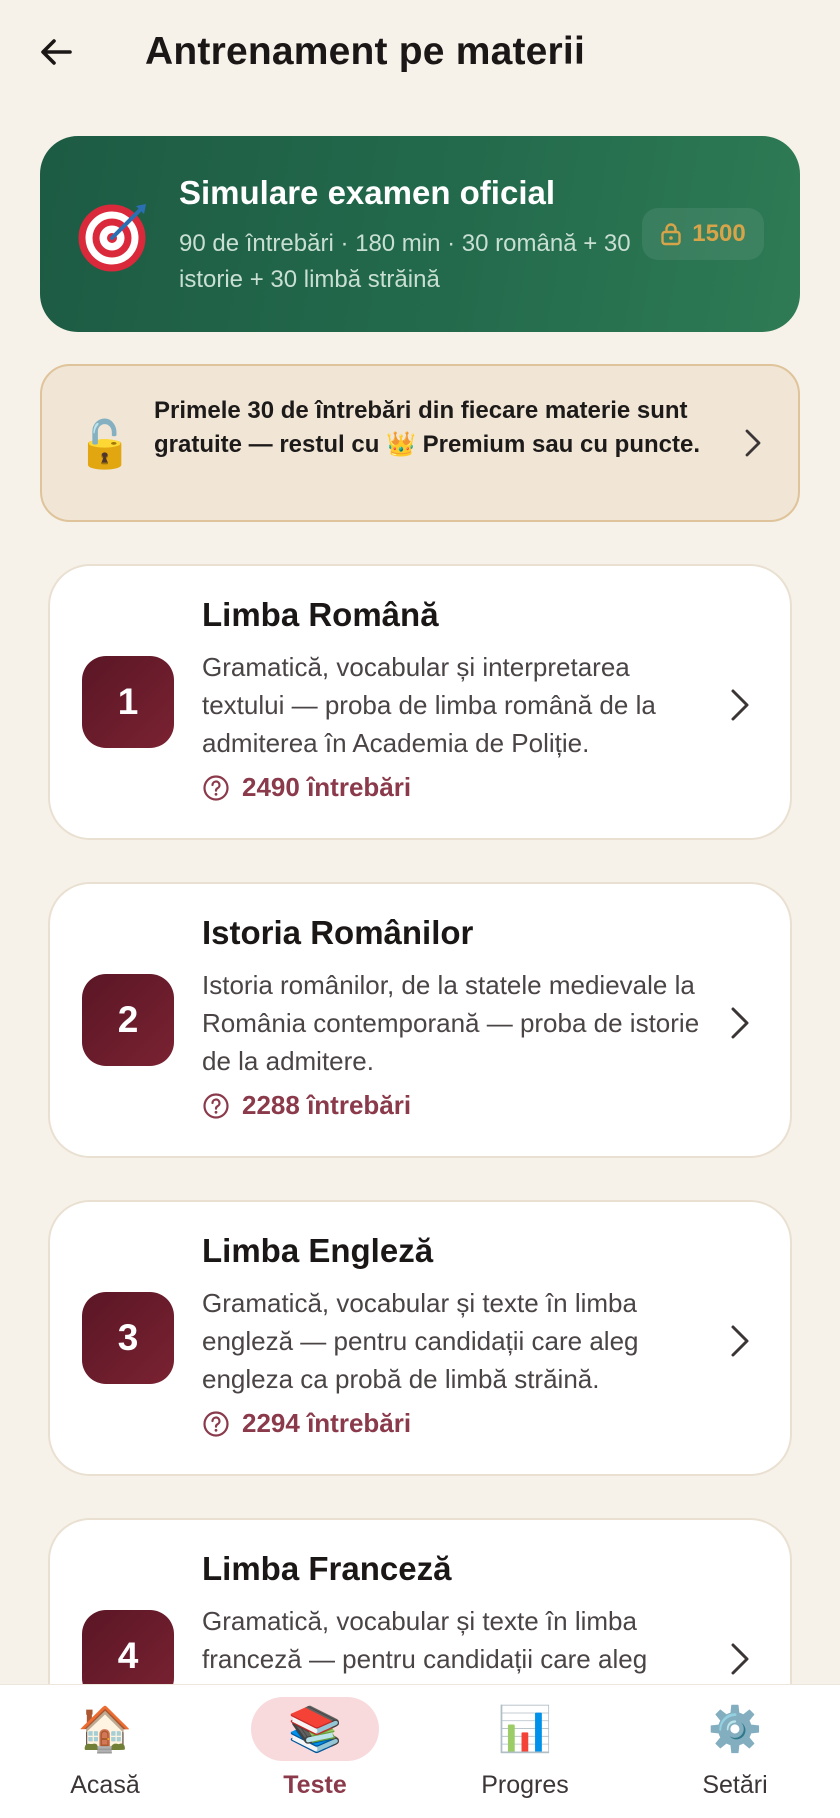 The width and height of the screenshot is (840, 1818). I want to click on subject-number: 1, so click(128, 702).